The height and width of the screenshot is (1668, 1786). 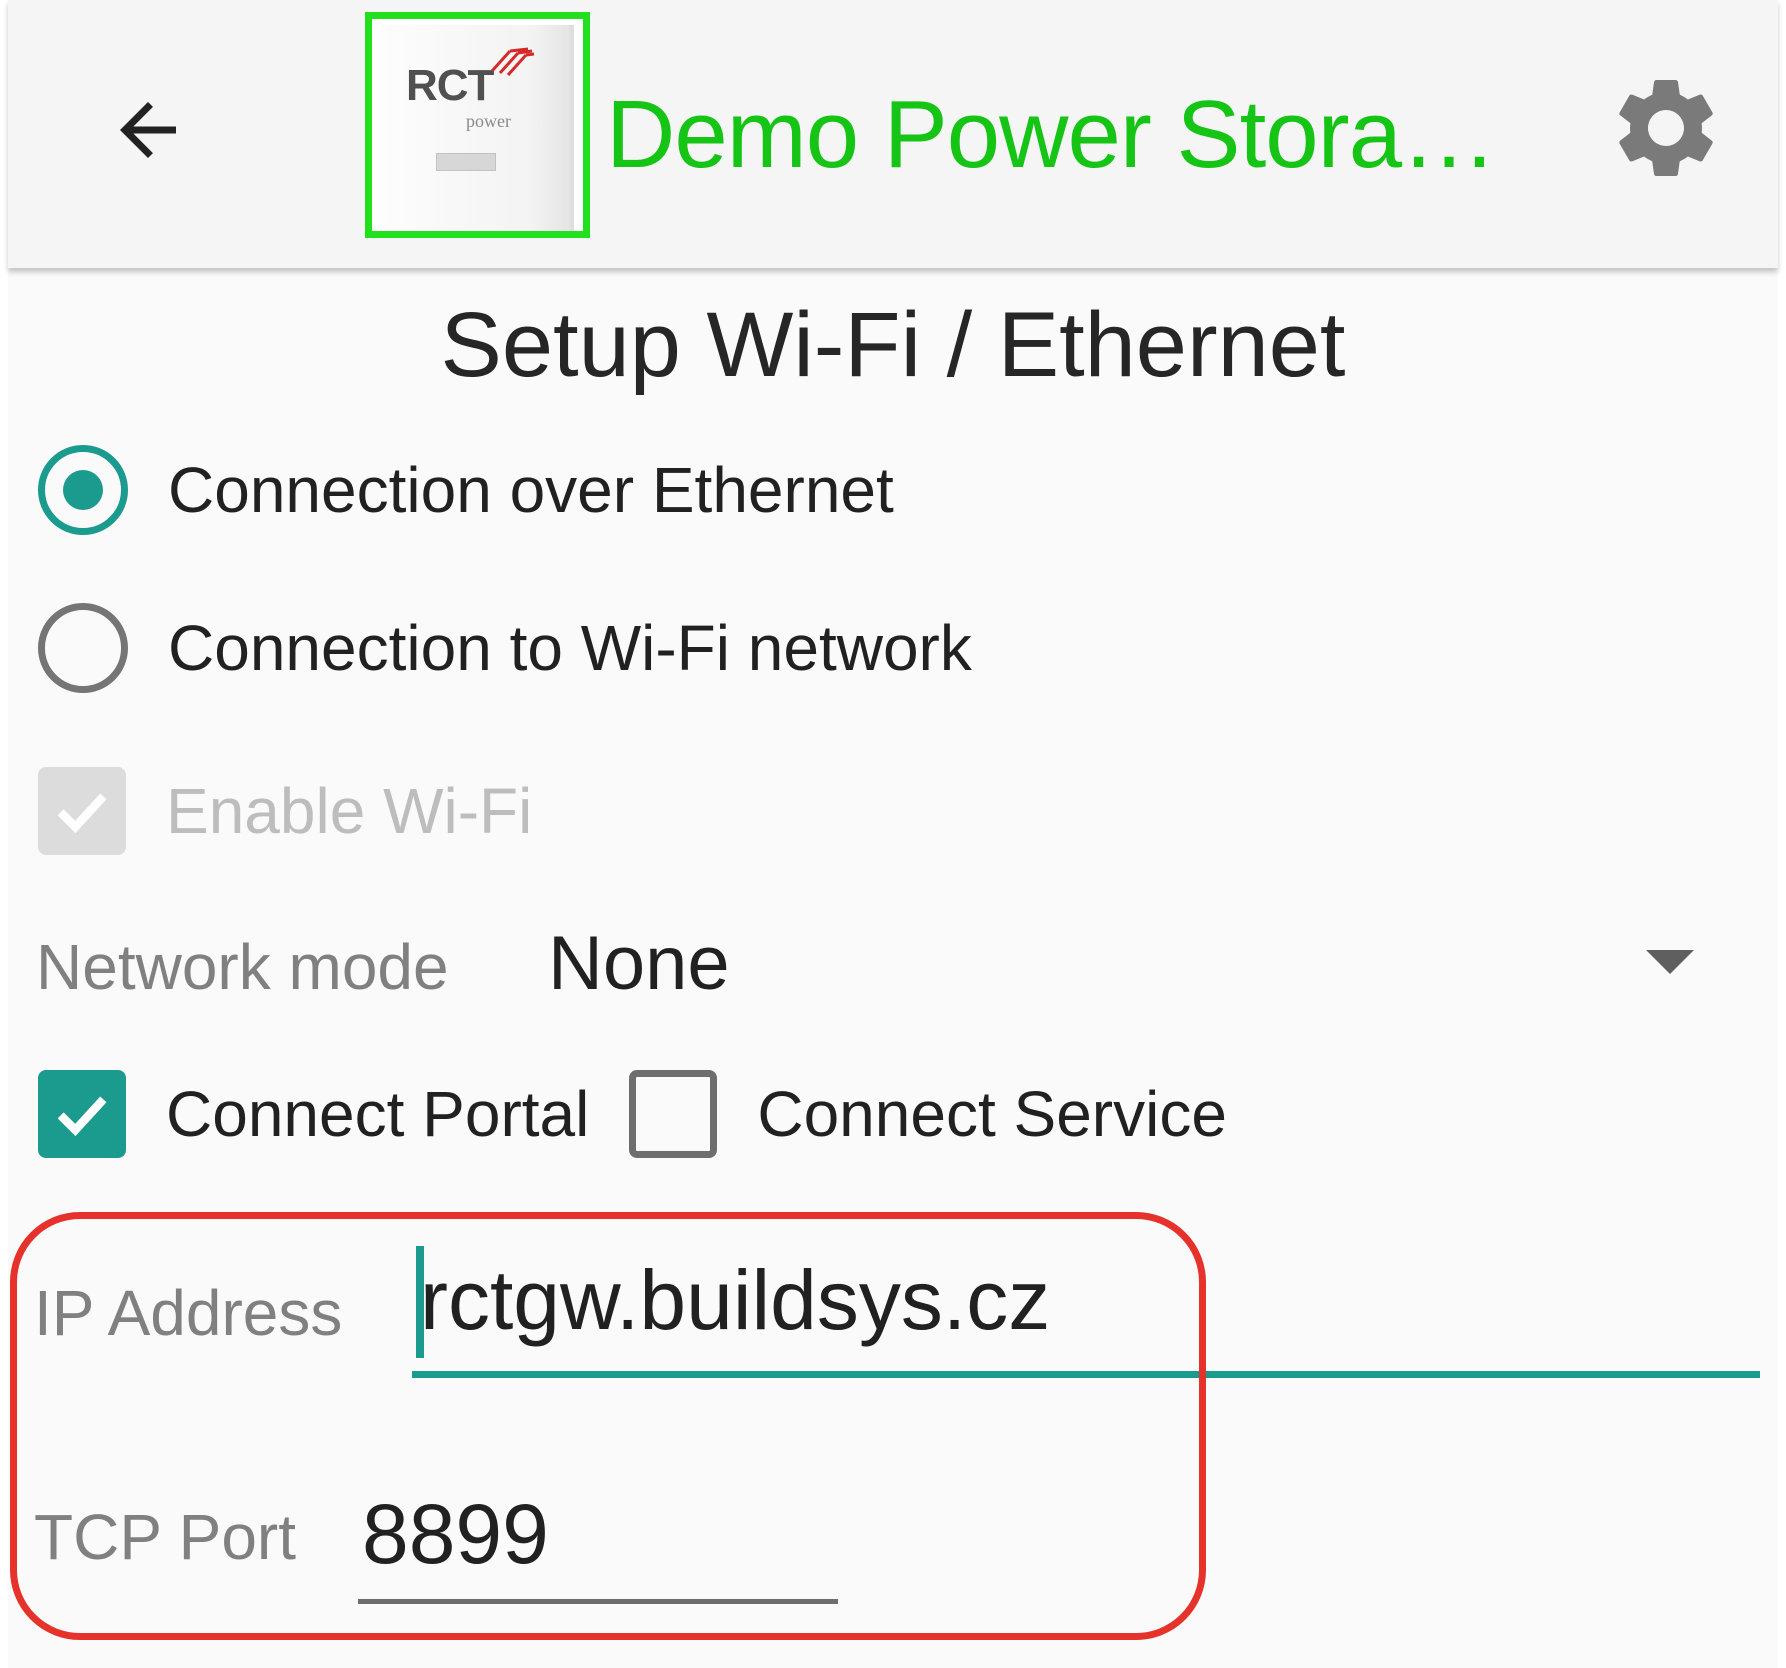 What do you see at coordinates (512, 62) in the screenshot?
I see `logo-mark-icon` at bounding box center [512, 62].